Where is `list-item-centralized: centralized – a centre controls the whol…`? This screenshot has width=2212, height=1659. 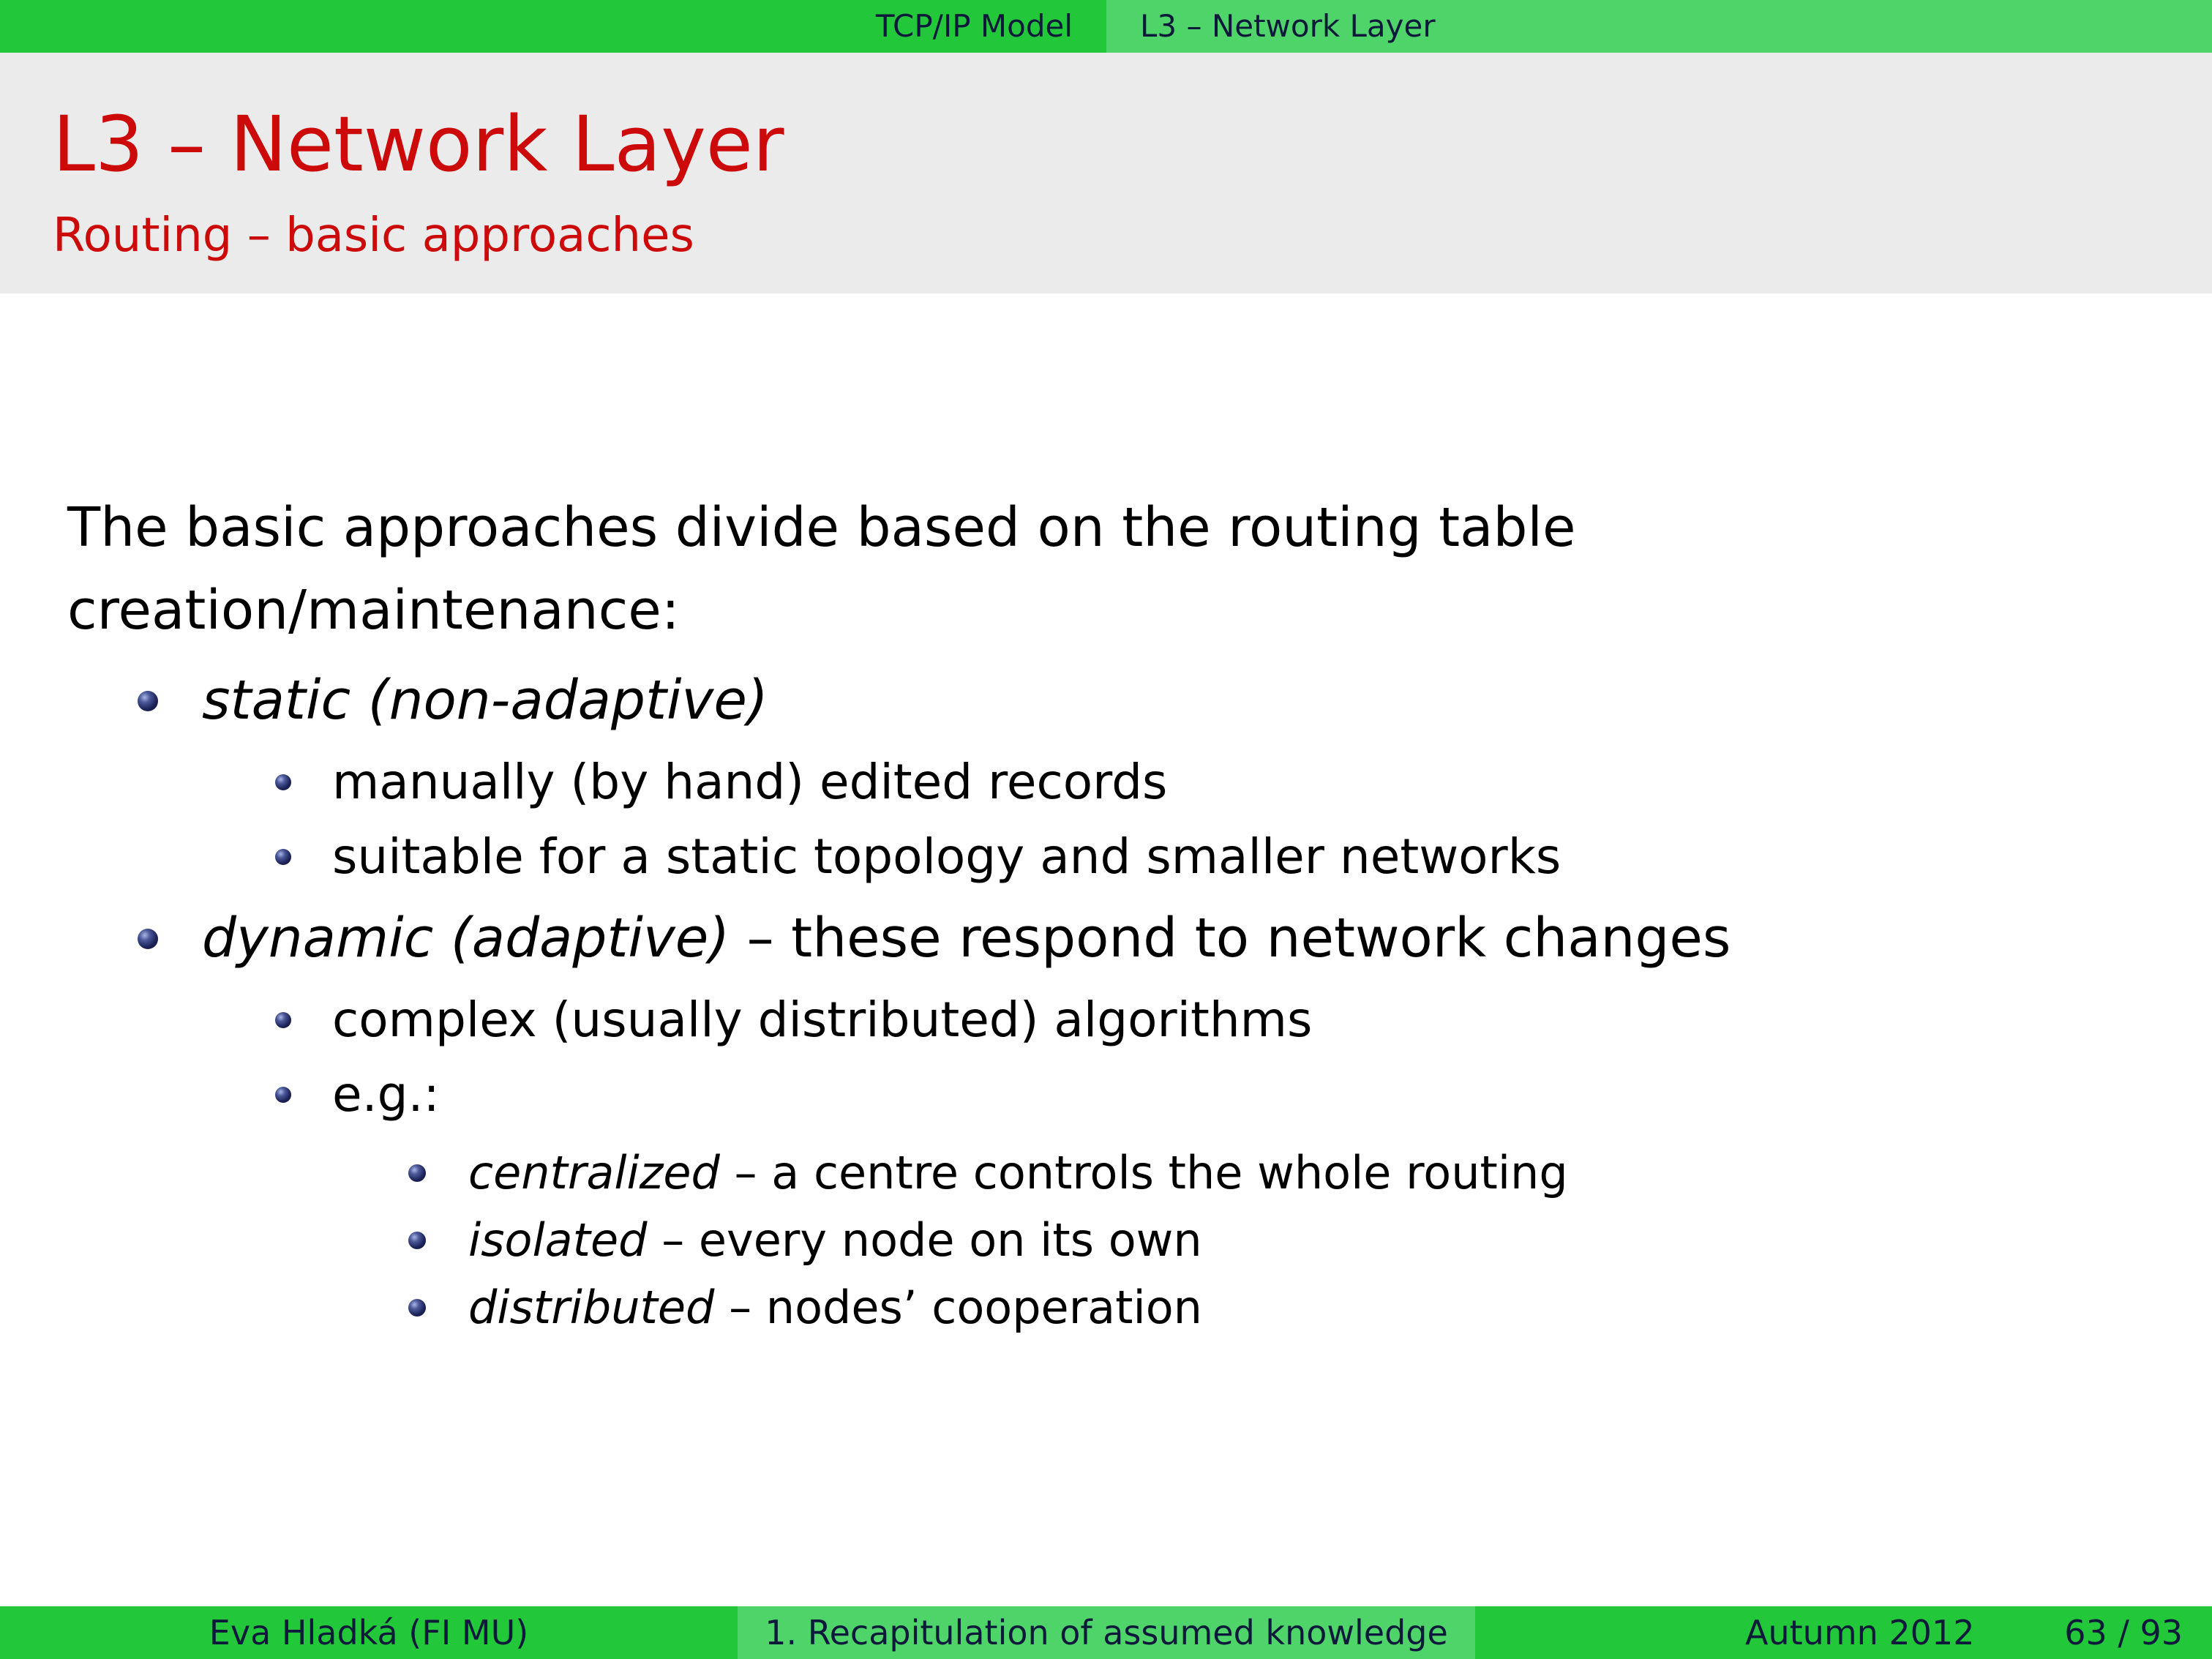
list-item-centralized: centralized – a centre controls the whol… is located at coordinates (1018, 1173).